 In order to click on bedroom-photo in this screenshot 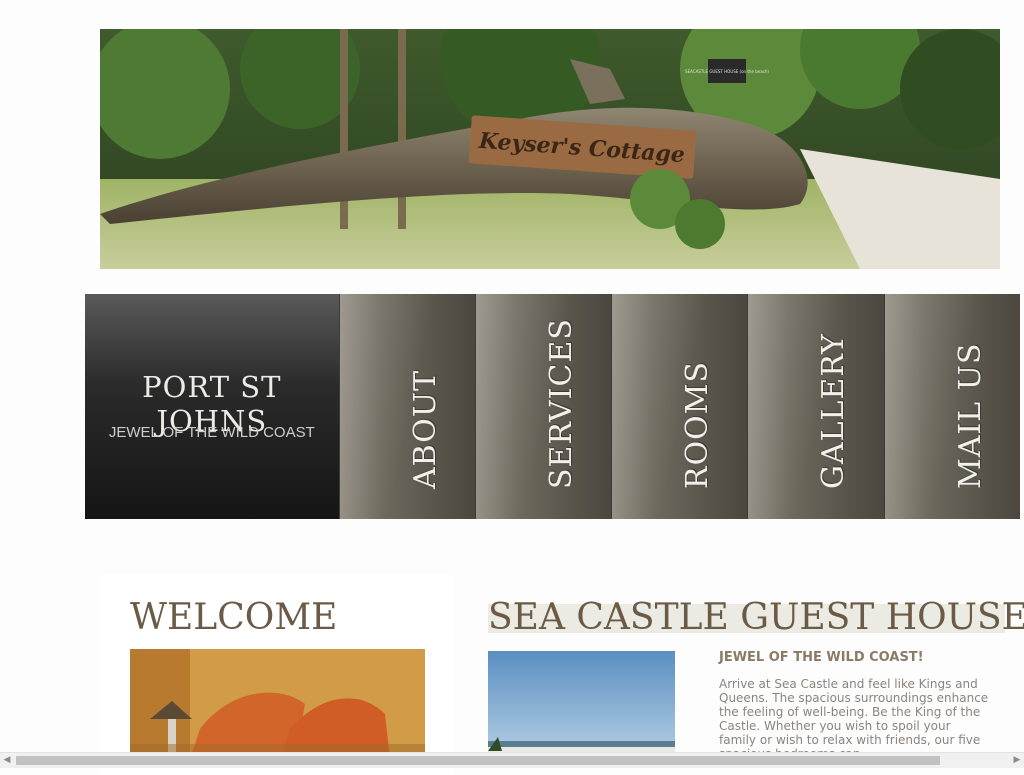, I will do `click(277, 704)`.